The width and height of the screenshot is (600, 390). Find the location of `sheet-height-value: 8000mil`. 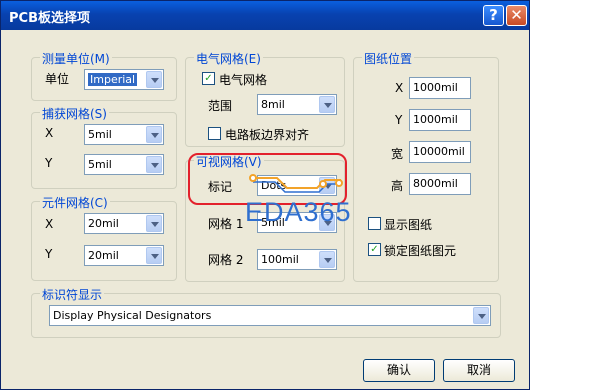

sheet-height-value: 8000mil is located at coordinates (435, 183).